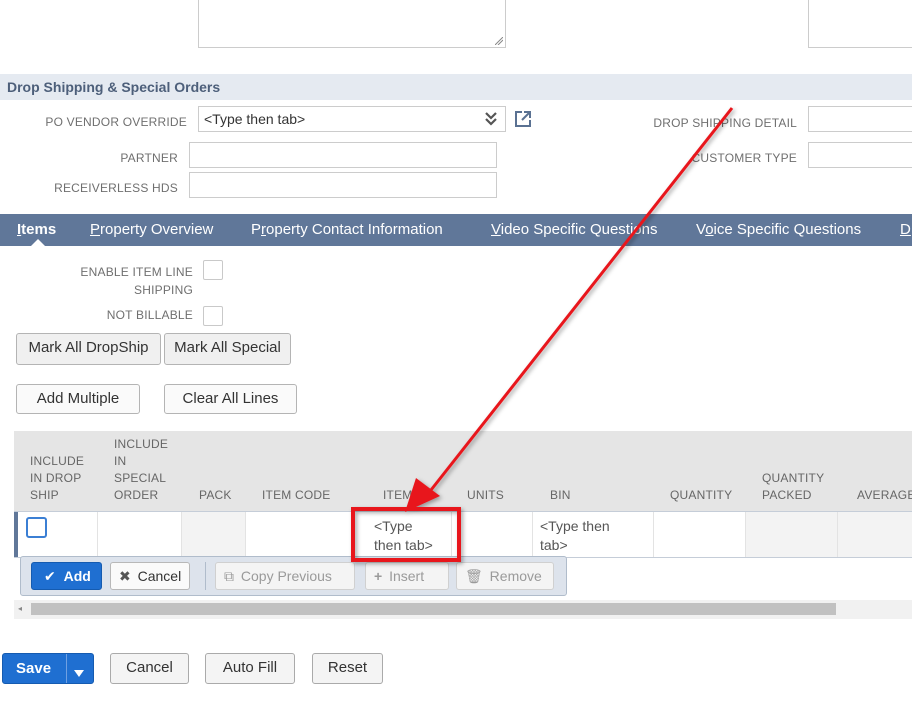 The width and height of the screenshot is (912, 708). Describe the element at coordinates (860, 24) in the screenshot. I see `secondary-textarea` at that location.